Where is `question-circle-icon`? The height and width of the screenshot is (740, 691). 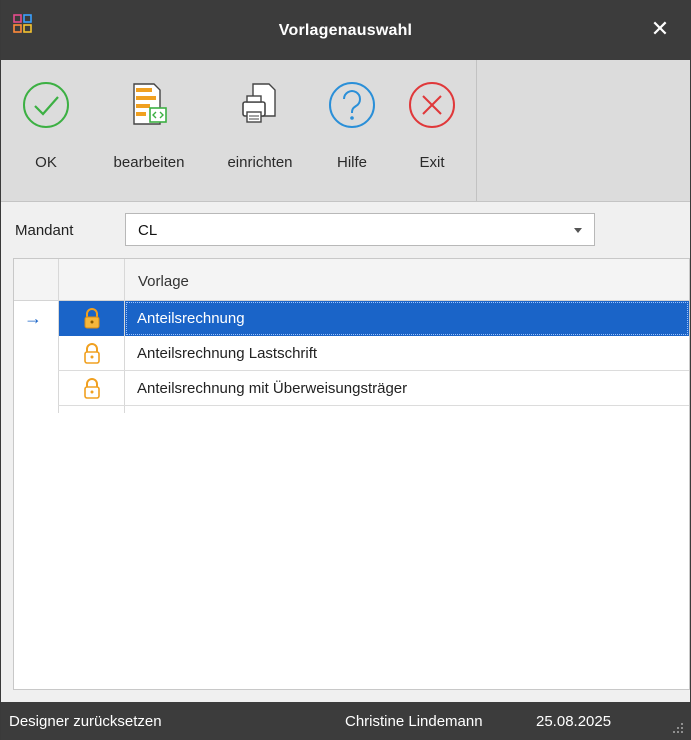
question-circle-icon is located at coordinates (352, 105).